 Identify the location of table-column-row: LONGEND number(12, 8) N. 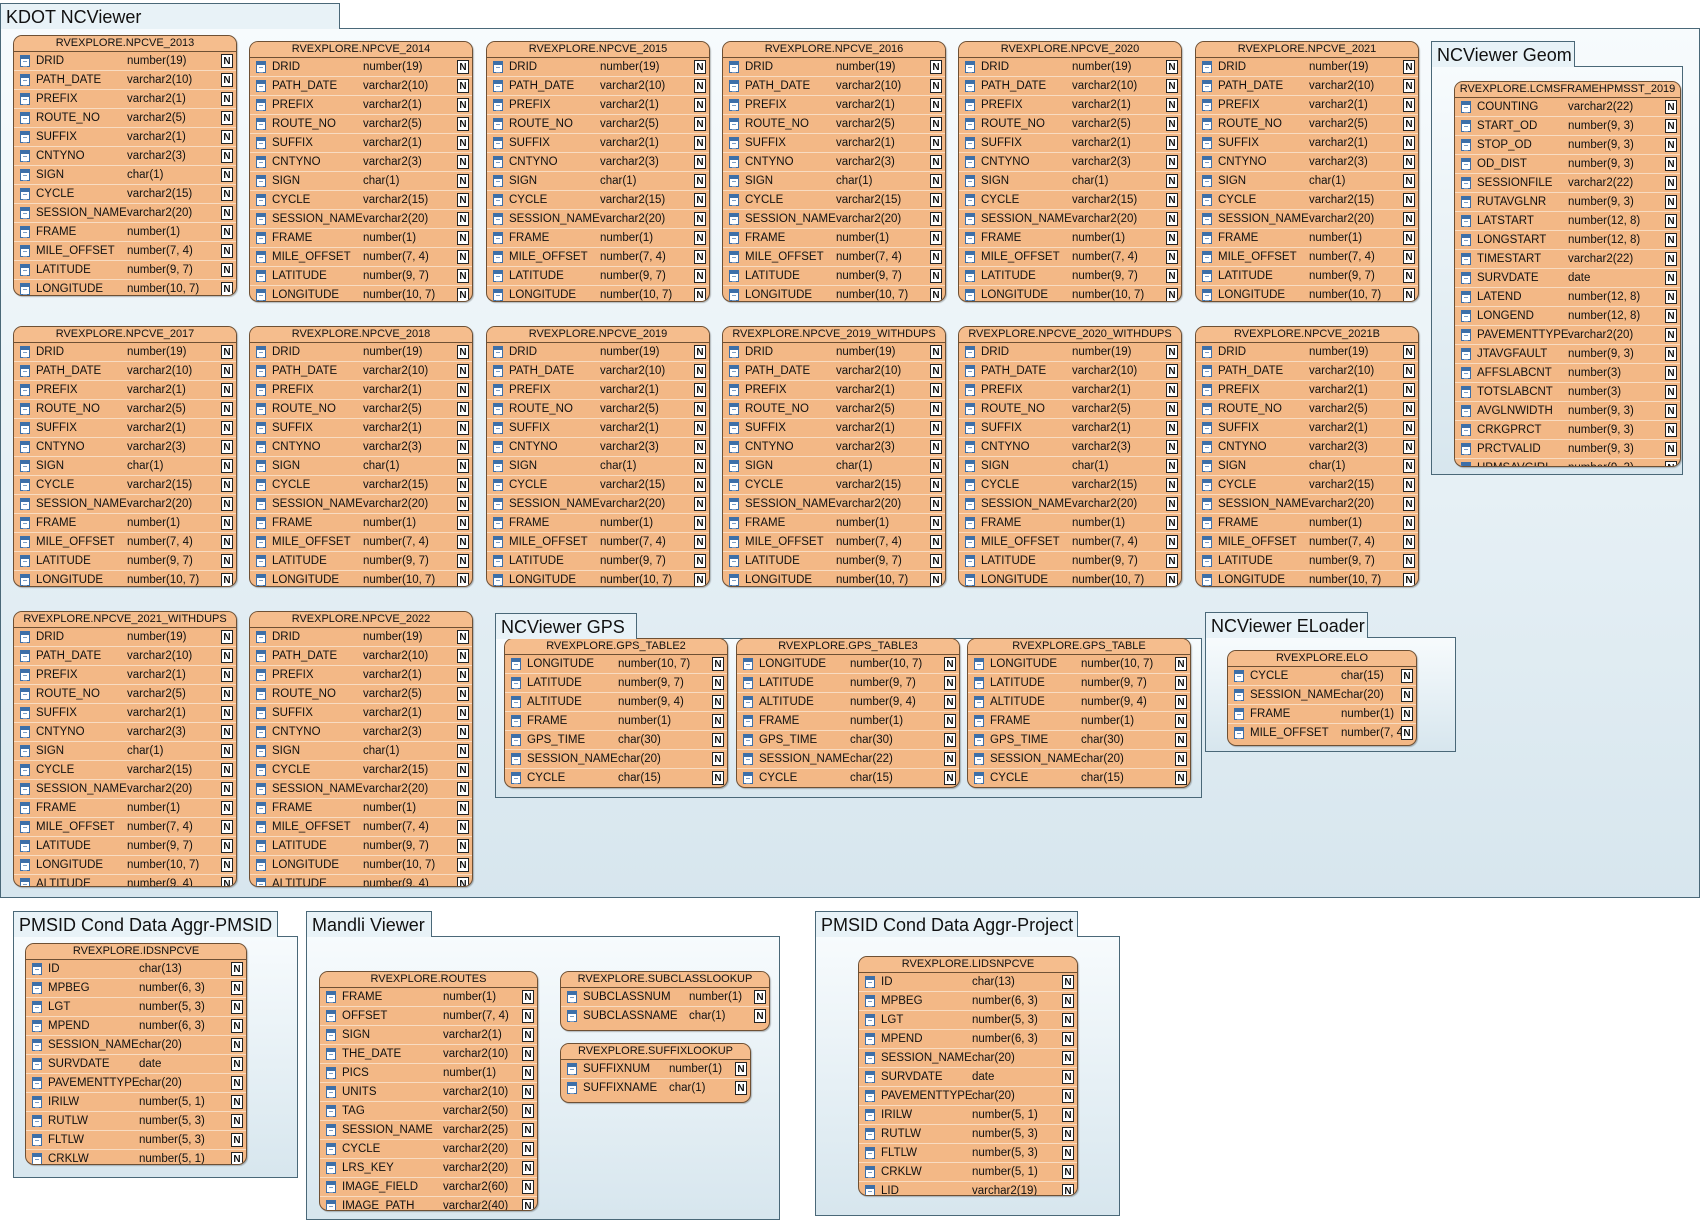
(1567, 316).